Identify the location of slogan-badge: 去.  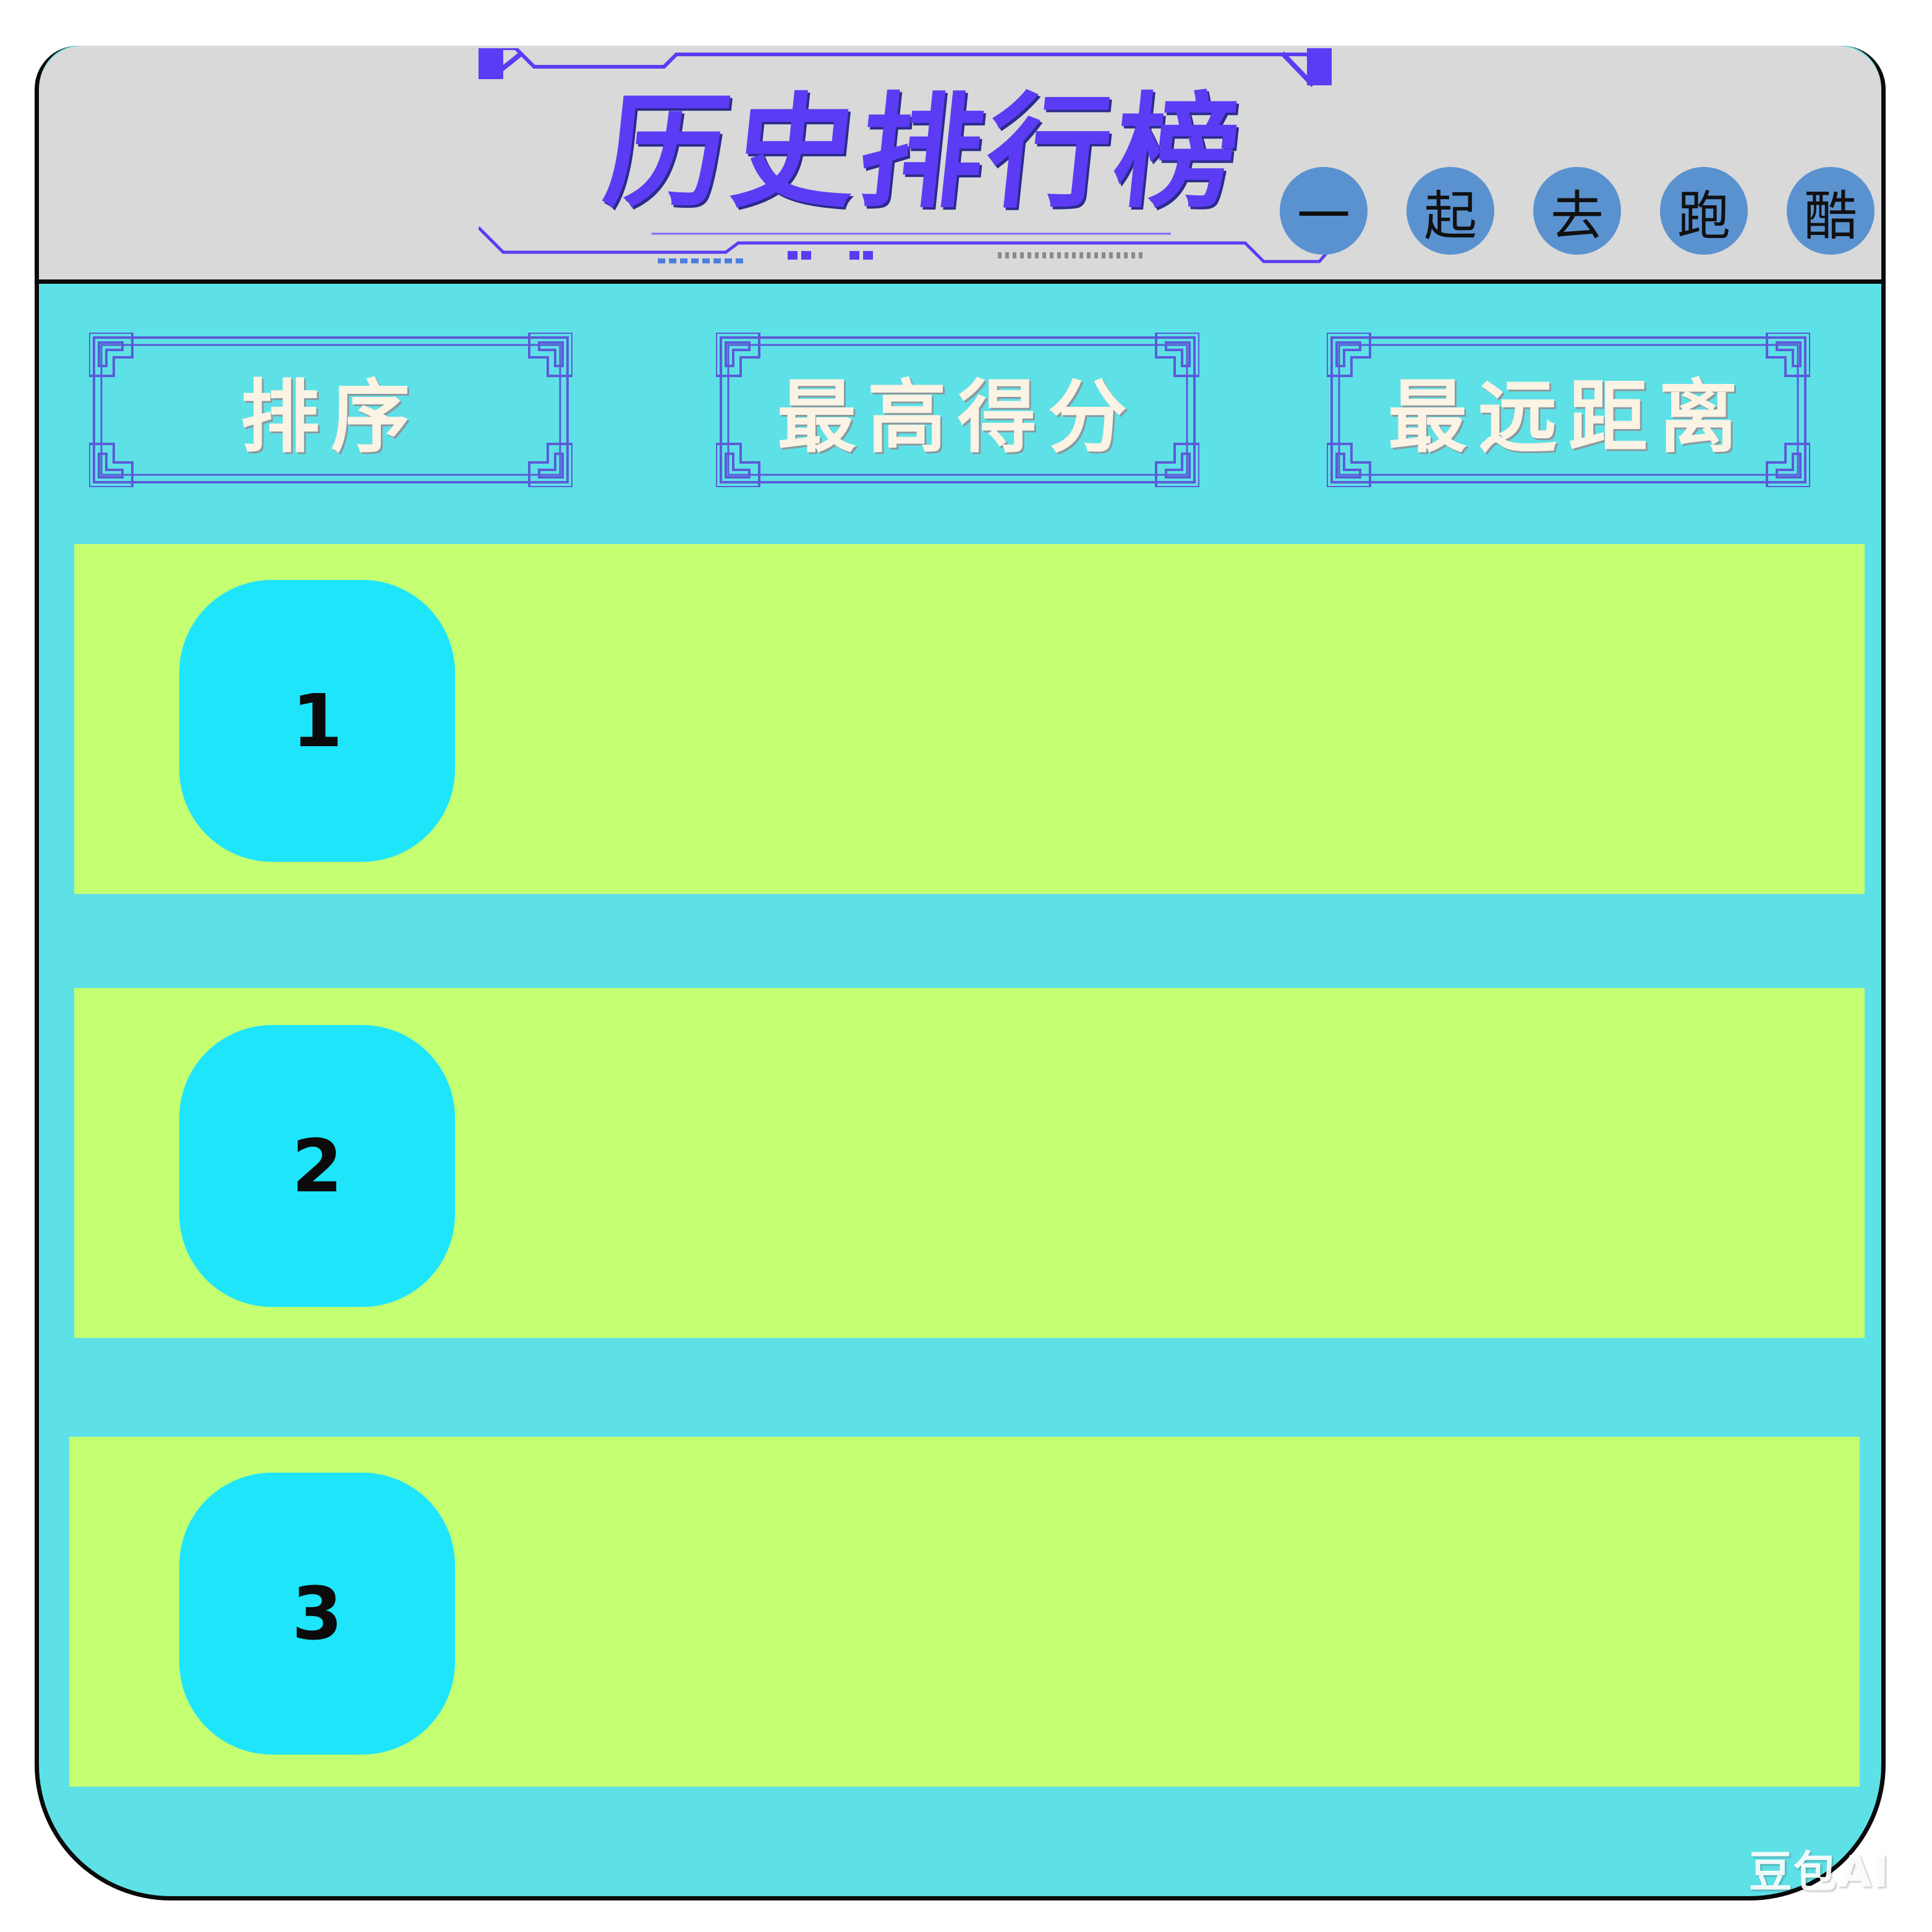
(1577, 211).